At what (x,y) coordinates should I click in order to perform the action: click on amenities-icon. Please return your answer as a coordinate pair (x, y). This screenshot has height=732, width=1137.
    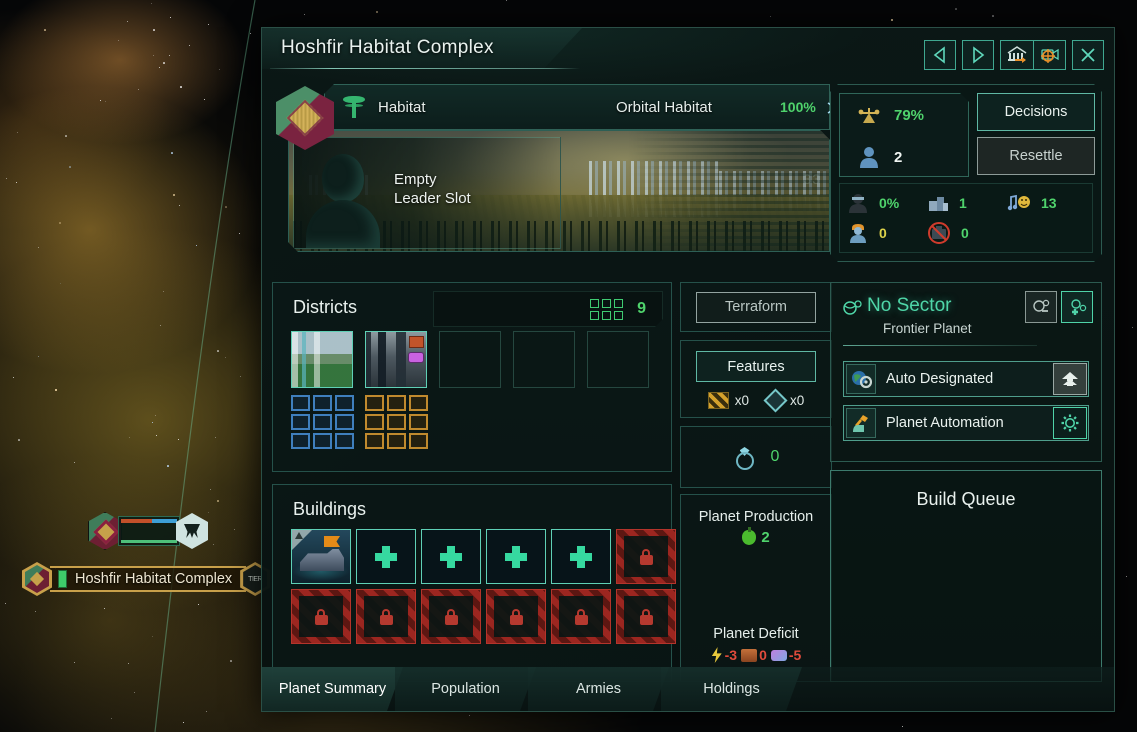
    Looking at the image, I should click on (1019, 203).